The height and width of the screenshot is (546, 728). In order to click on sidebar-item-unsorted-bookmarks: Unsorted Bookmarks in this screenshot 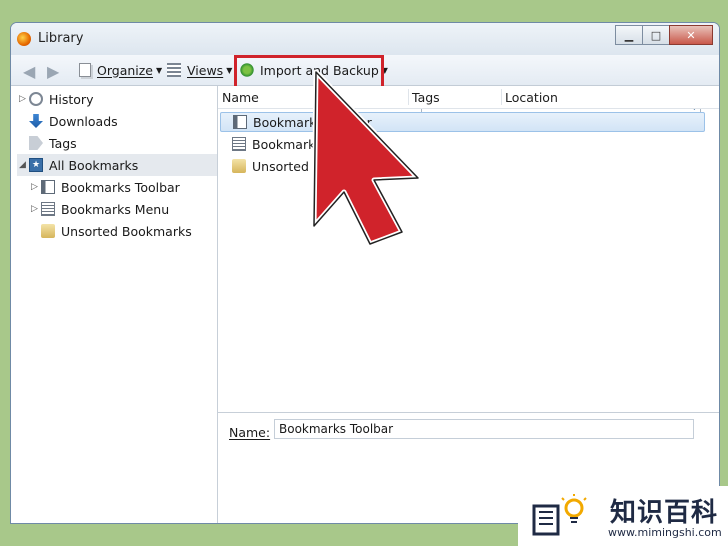, I will do `click(121, 231)`.